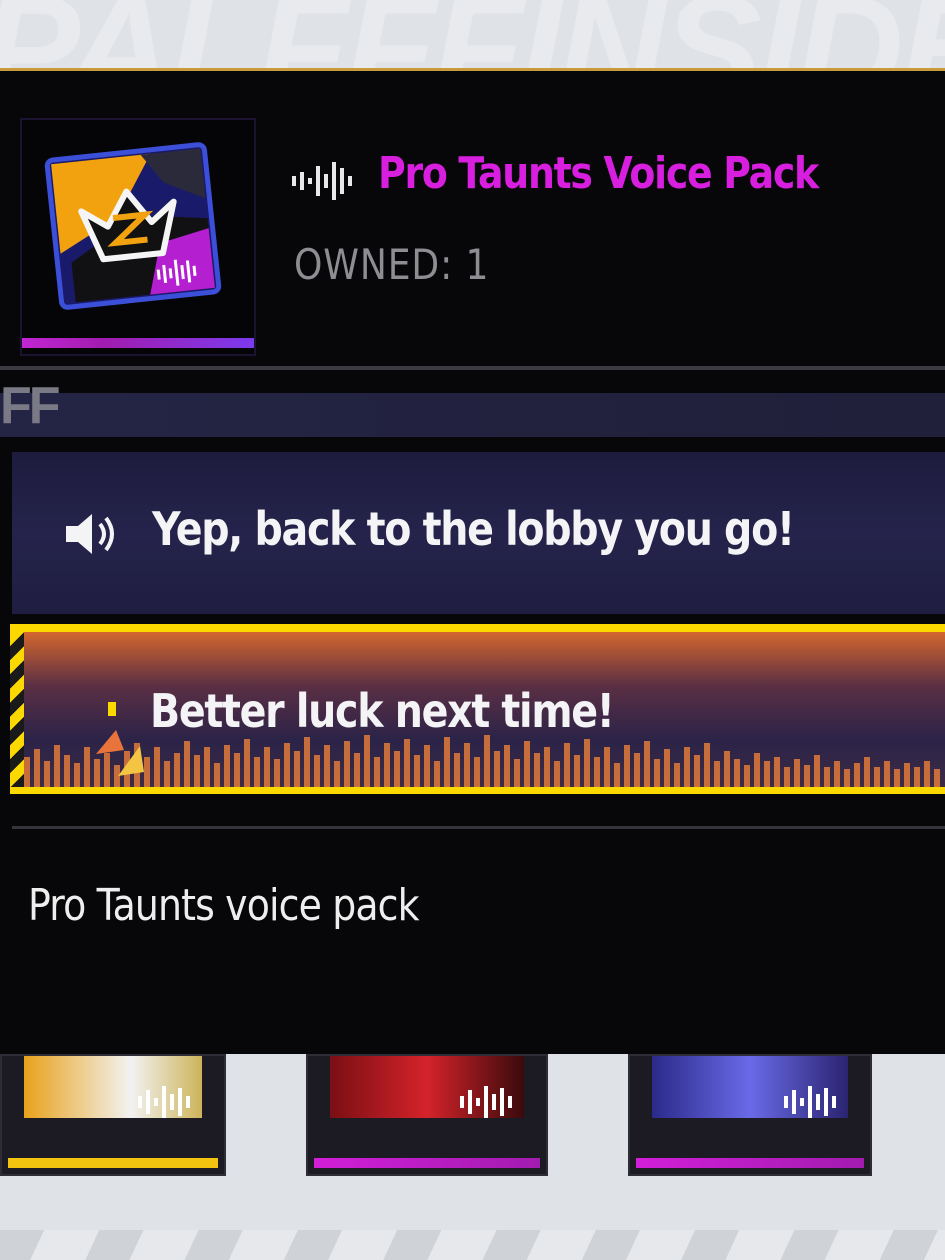 The image size is (945, 1260). What do you see at coordinates (120, 753) in the screenshot?
I see `arrow-decoration-icon` at bounding box center [120, 753].